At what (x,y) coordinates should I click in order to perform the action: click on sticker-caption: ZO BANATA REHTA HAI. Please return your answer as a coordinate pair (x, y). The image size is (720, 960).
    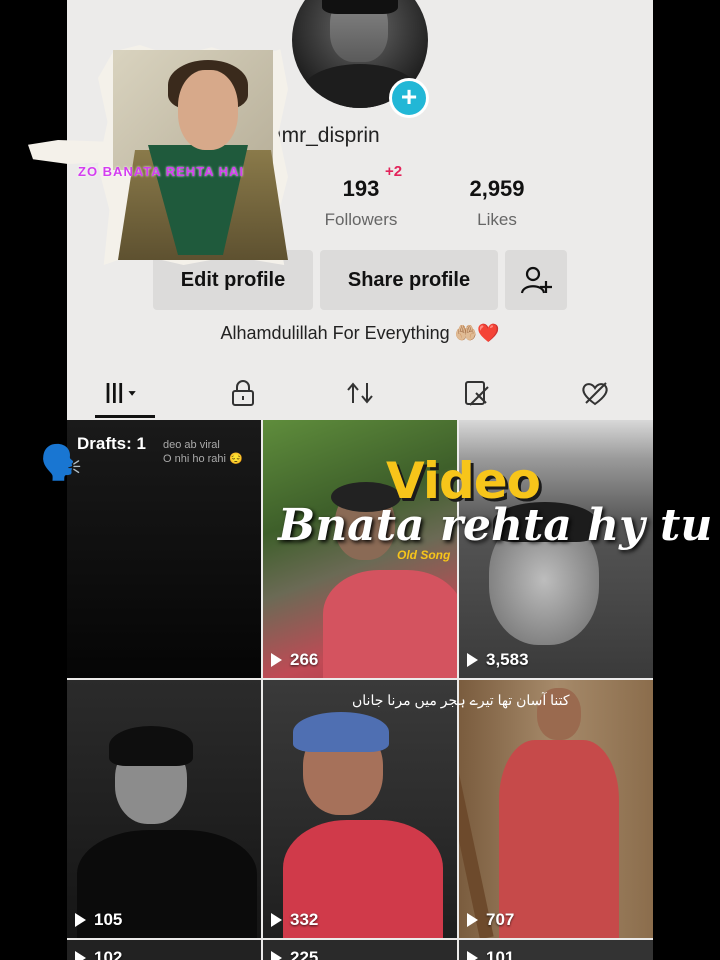
    Looking at the image, I should click on (161, 171).